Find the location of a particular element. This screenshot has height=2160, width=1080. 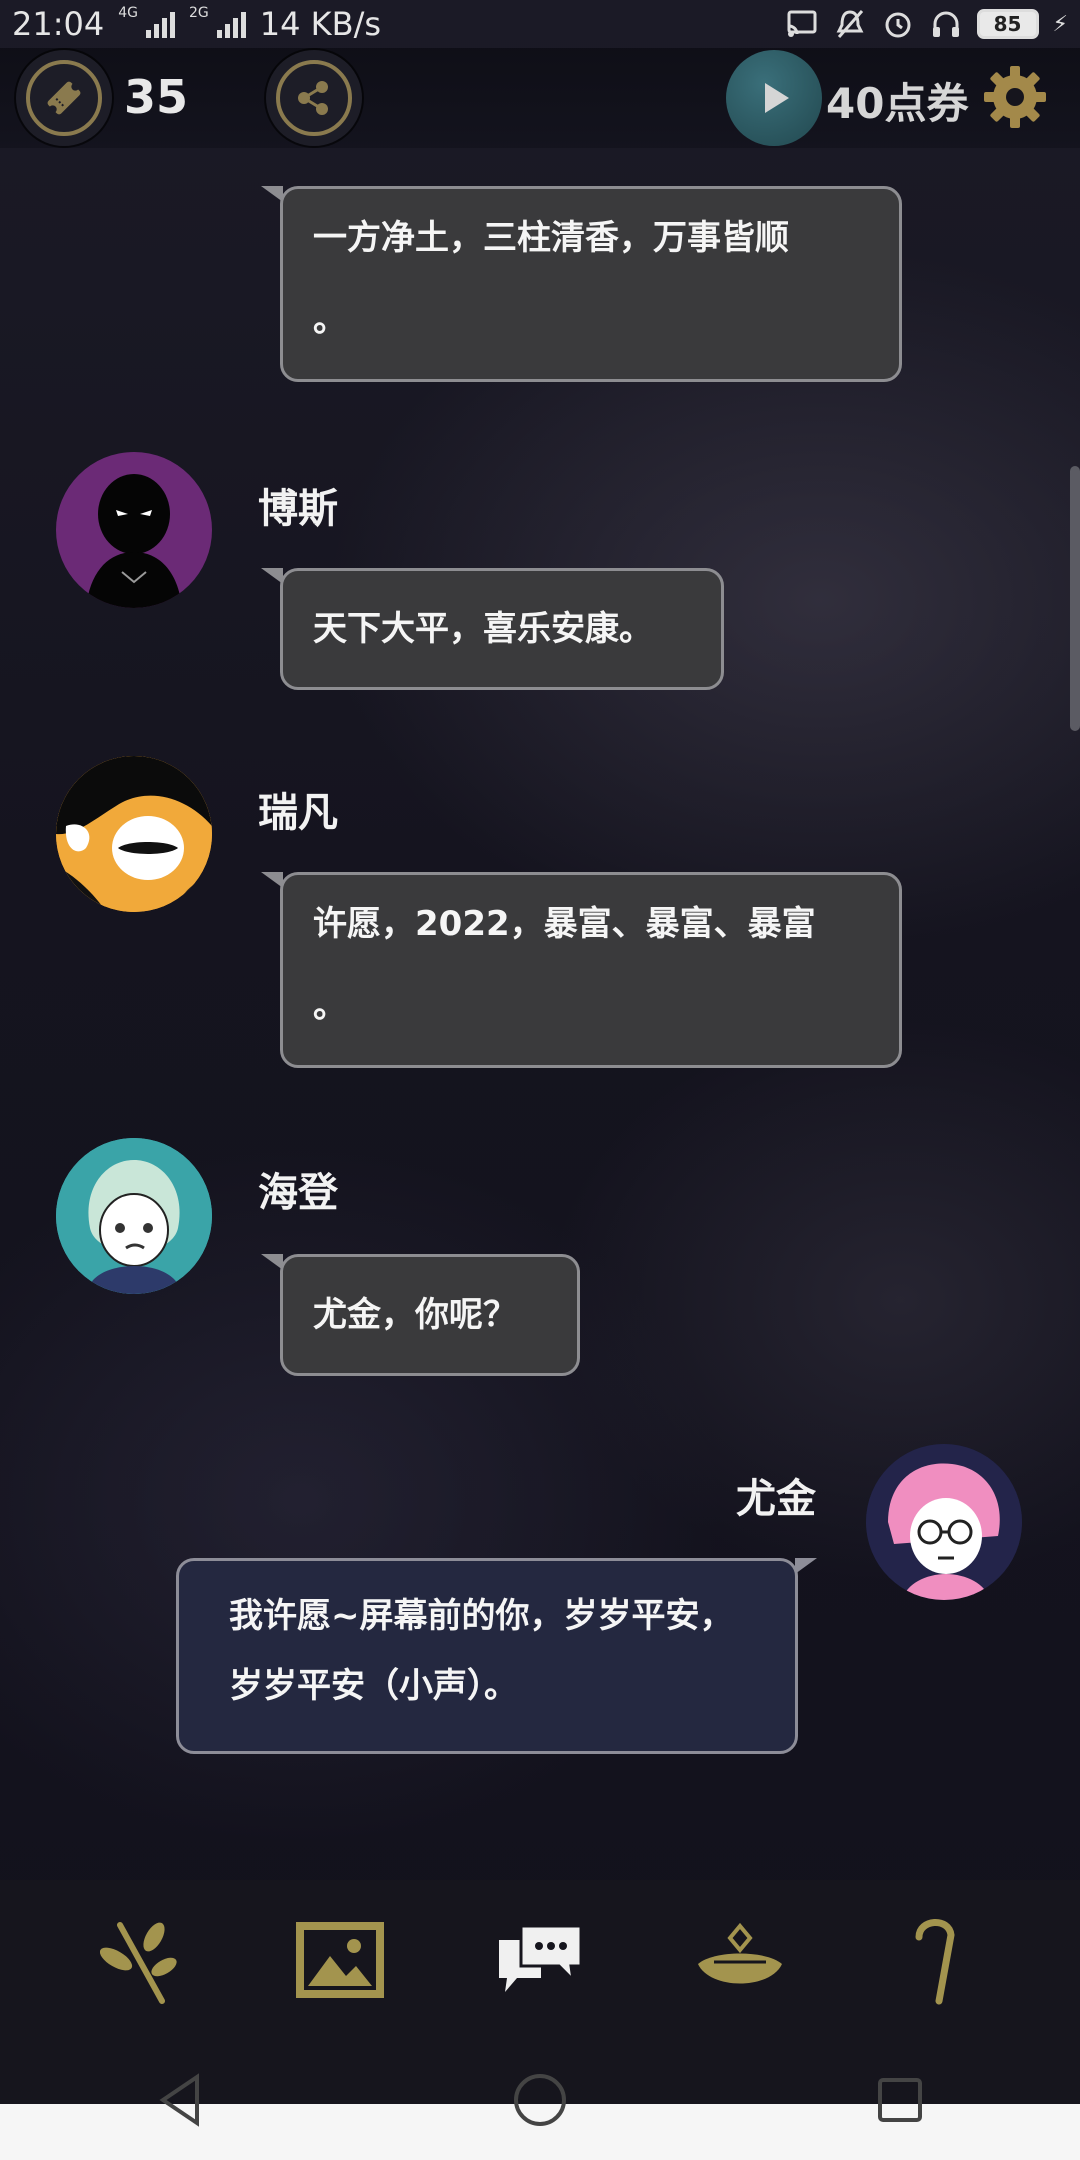

play-ad-button is located at coordinates (774, 98).